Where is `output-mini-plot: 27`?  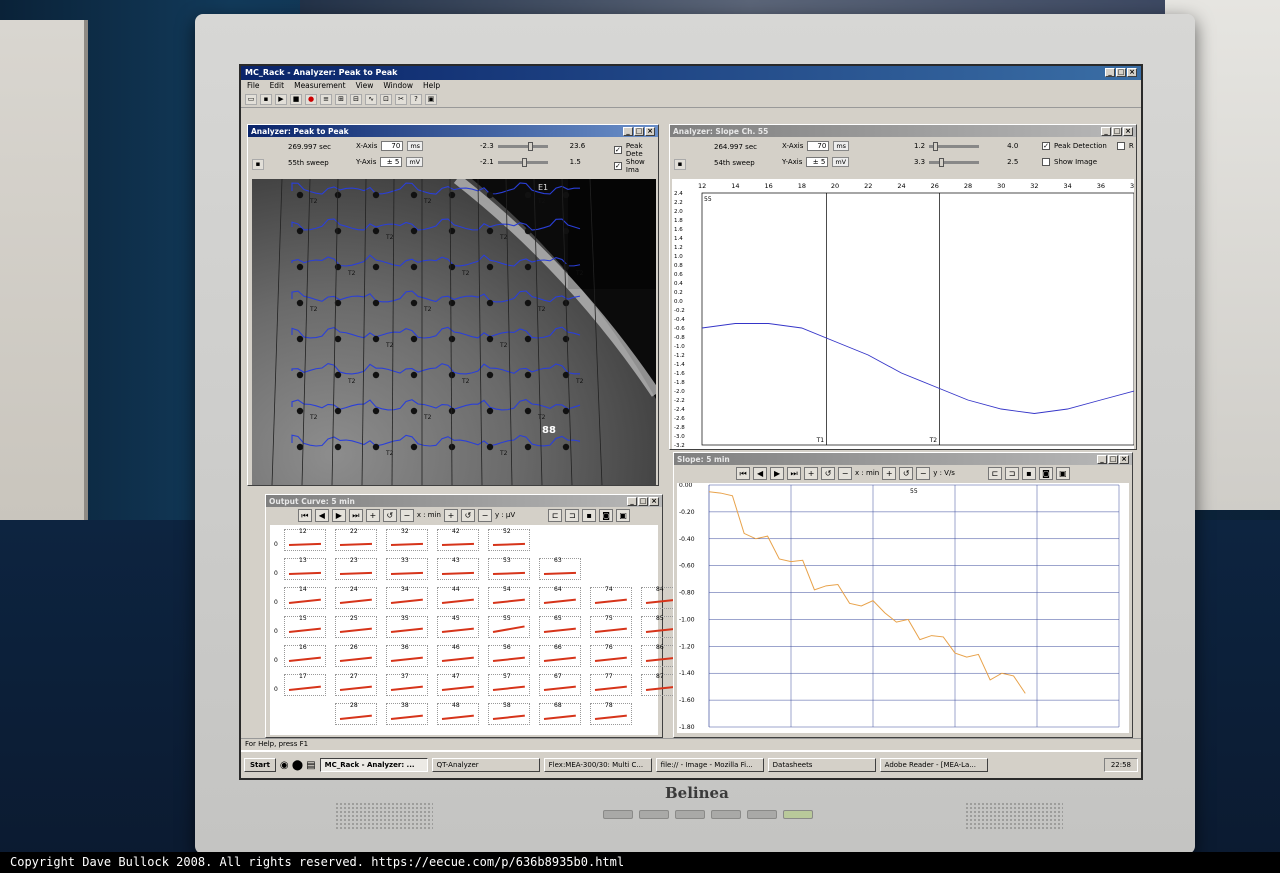 output-mini-plot: 27 is located at coordinates (356, 684).